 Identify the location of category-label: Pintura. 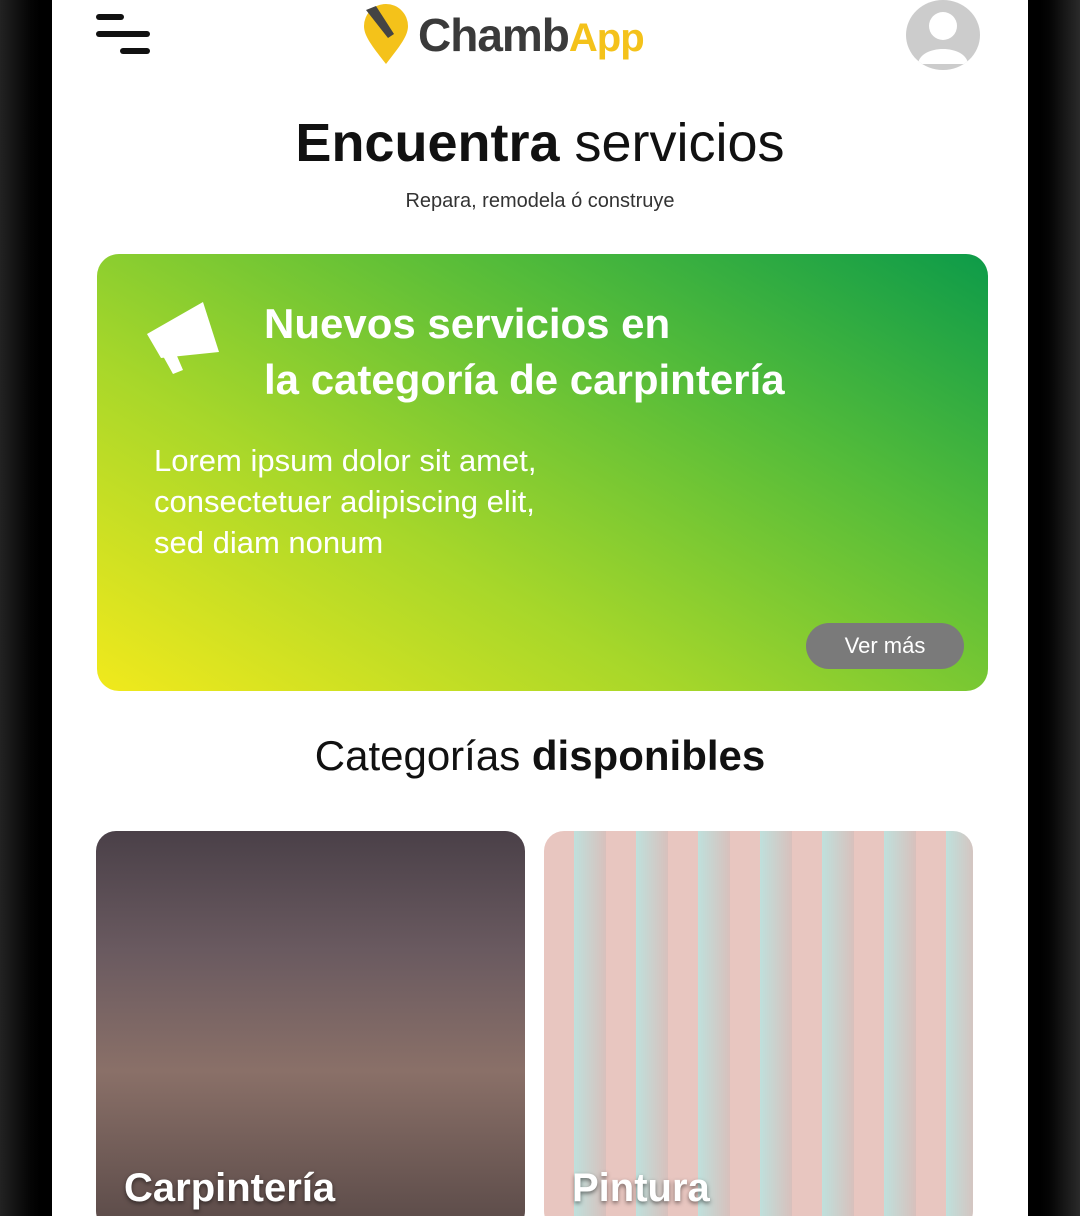
(641, 1188).